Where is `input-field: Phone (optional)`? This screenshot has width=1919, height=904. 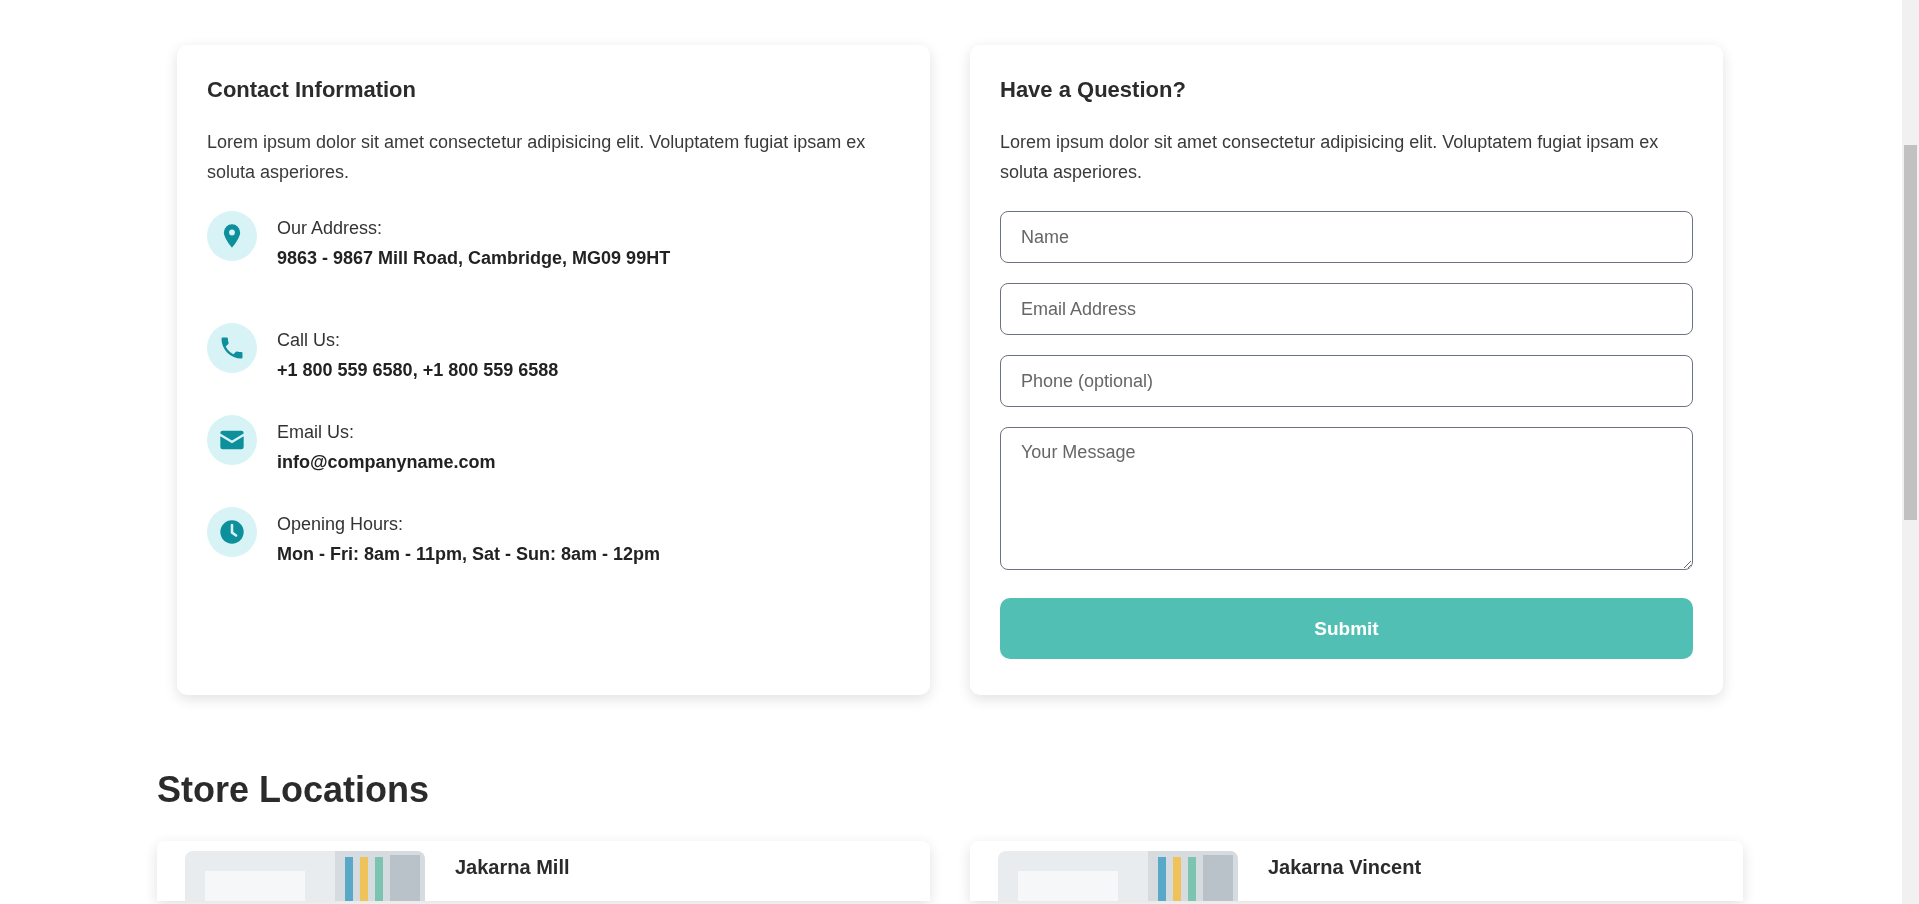
input-field: Phone (optional) is located at coordinates (1346, 381).